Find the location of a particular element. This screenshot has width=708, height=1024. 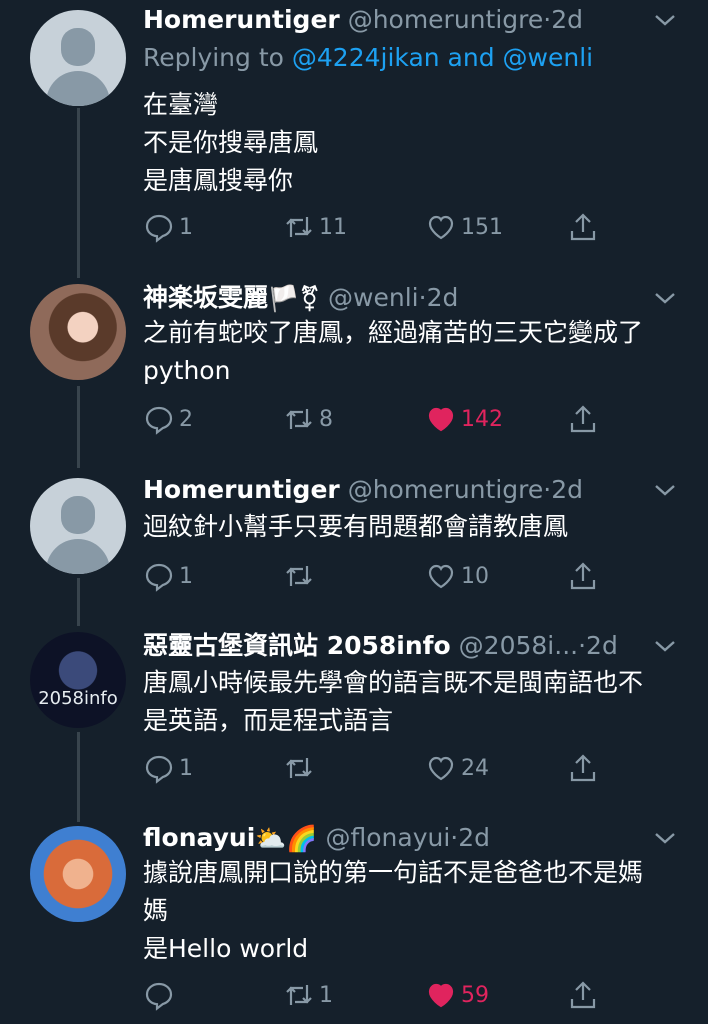

like-count: 24 is located at coordinates (475, 768).